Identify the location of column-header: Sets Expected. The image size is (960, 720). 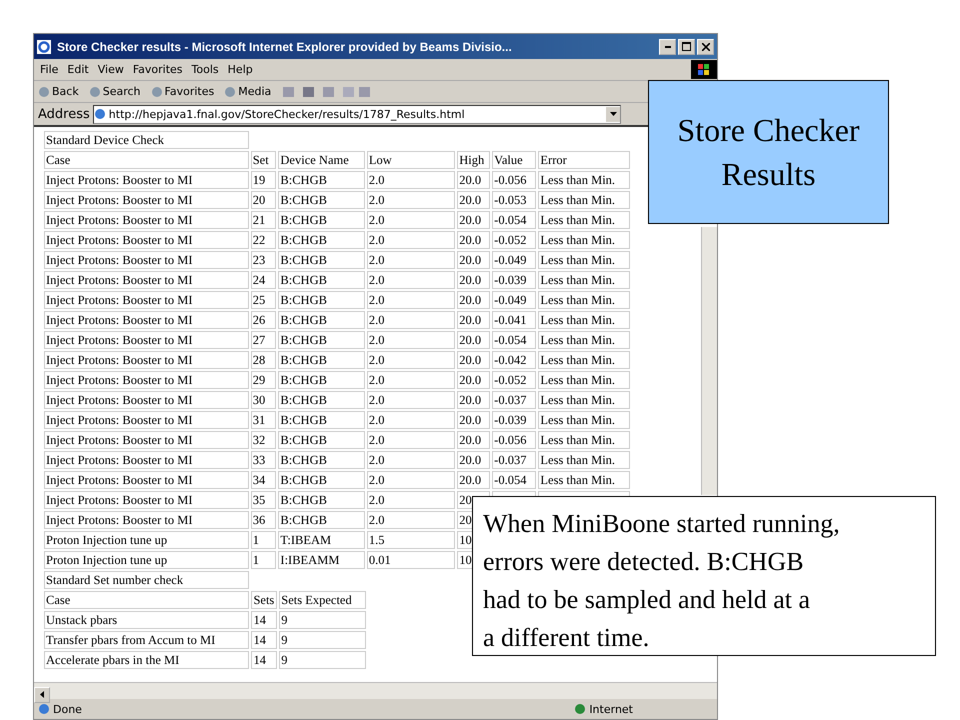
(322, 600).